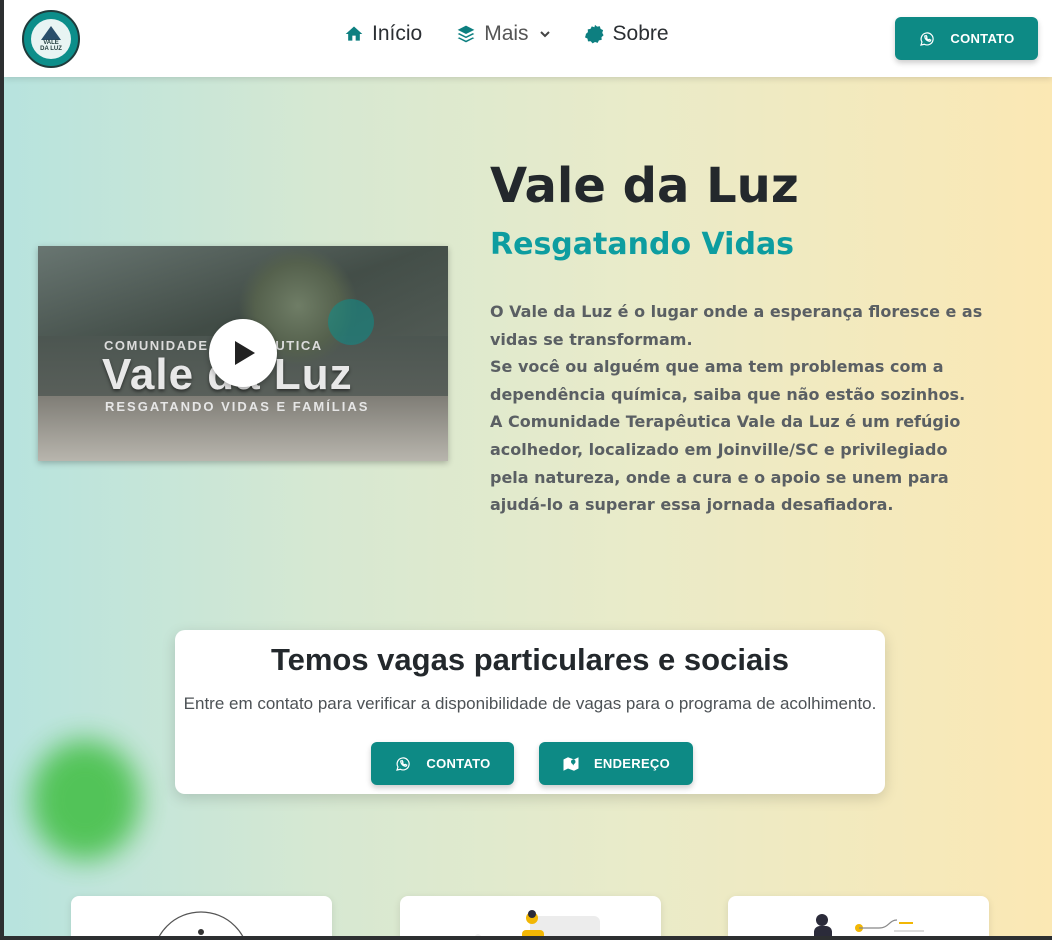 The image size is (1052, 940). What do you see at coordinates (237, 406) in the screenshot?
I see `video-overlay-subtitle: RESGATANDO VIDAS E FAMÍLIAS` at bounding box center [237, 406].